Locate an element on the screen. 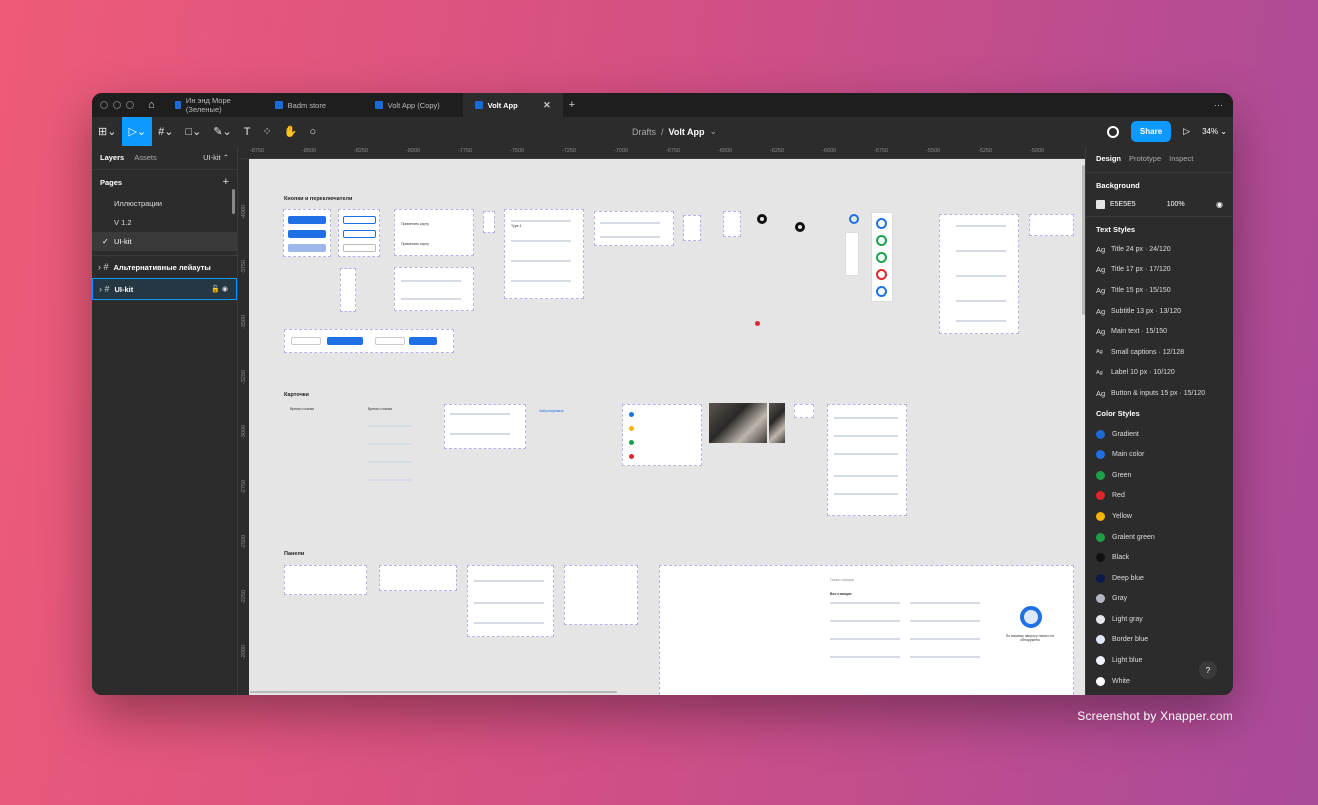  minimize-window-button is located at coordinates (117, 105).